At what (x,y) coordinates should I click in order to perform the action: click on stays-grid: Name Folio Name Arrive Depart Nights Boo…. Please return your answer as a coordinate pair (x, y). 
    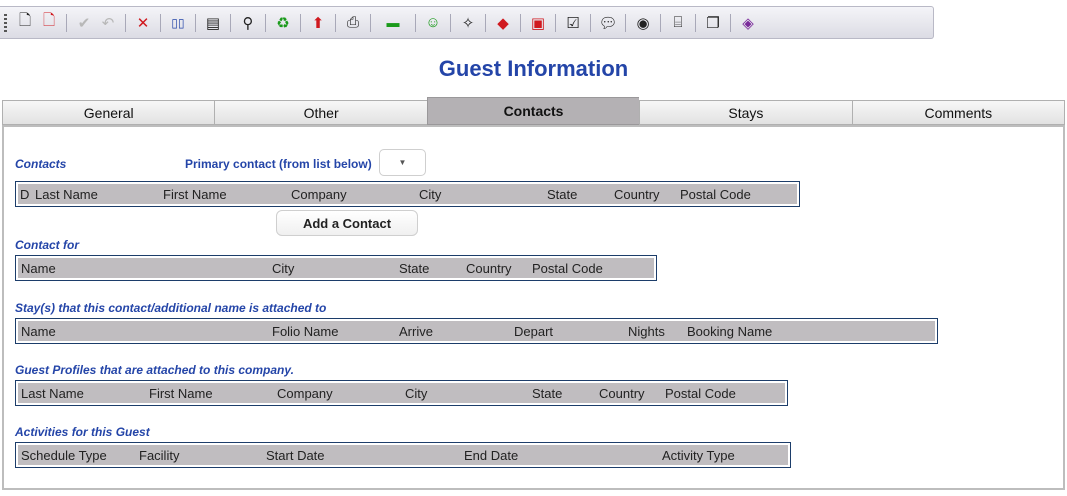
    Looking at the image, I should click on (476, 331).